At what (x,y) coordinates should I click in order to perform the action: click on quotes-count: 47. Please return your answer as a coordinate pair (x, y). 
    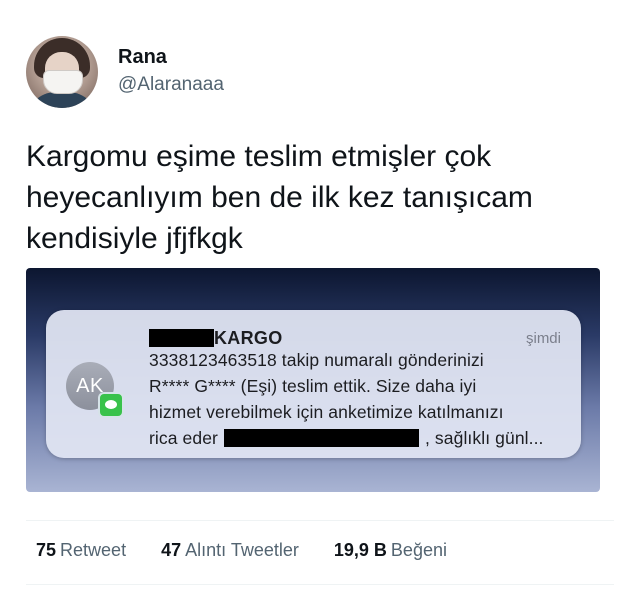
    Looking at the image, I should click on (171, 550).